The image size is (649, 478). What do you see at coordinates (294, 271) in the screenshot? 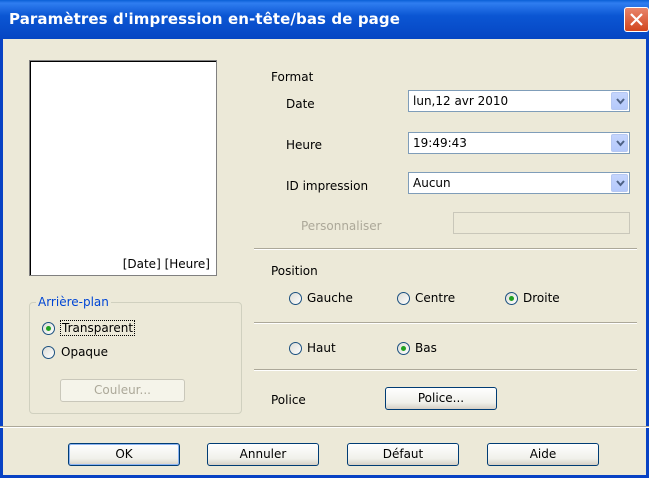
I see `position-heading: Position` at bounding box center [294, 271].